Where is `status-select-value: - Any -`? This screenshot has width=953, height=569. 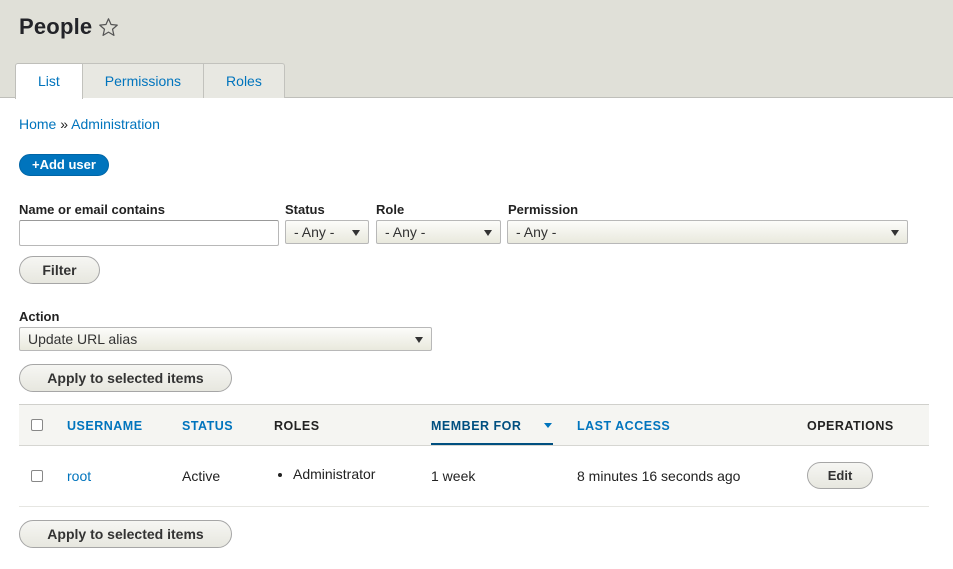 status-select-value: - Any - is located at coordinates (314, 232).